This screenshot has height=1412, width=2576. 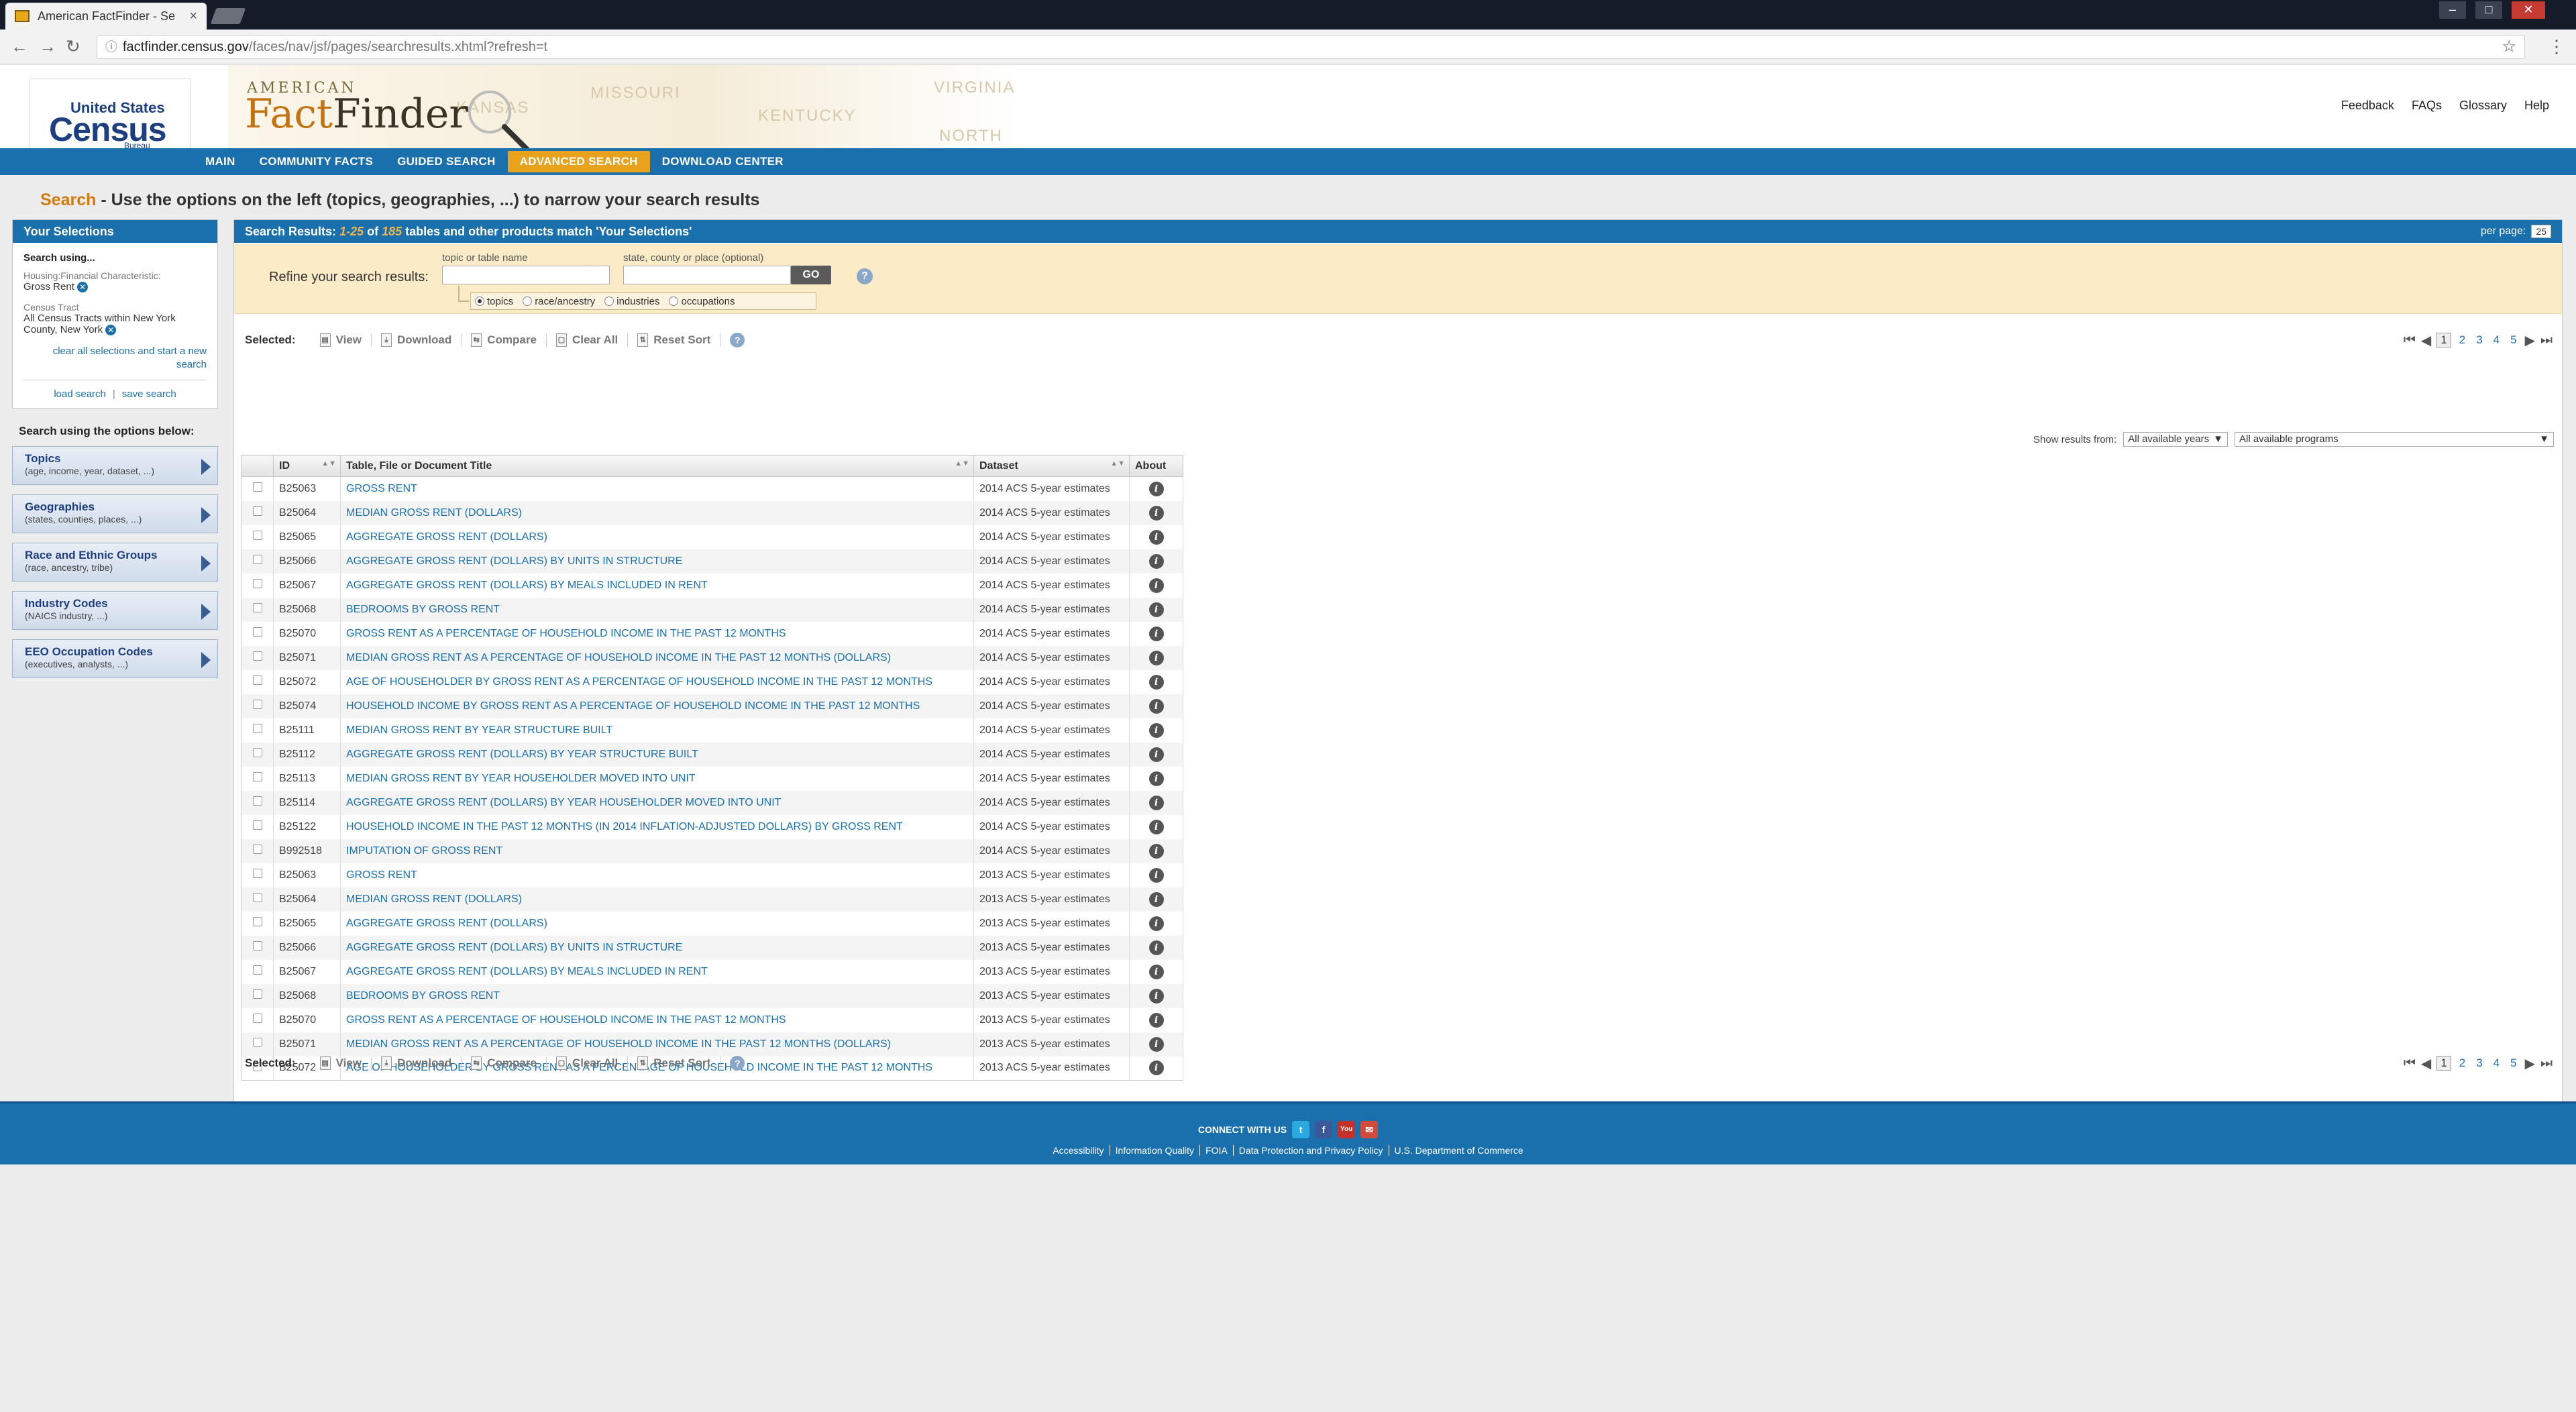 What do you see at coordinates (2410, 1063) in the screenshot?
I see `first-page-icon: ⏮` at bounding box center [2410, 1063].